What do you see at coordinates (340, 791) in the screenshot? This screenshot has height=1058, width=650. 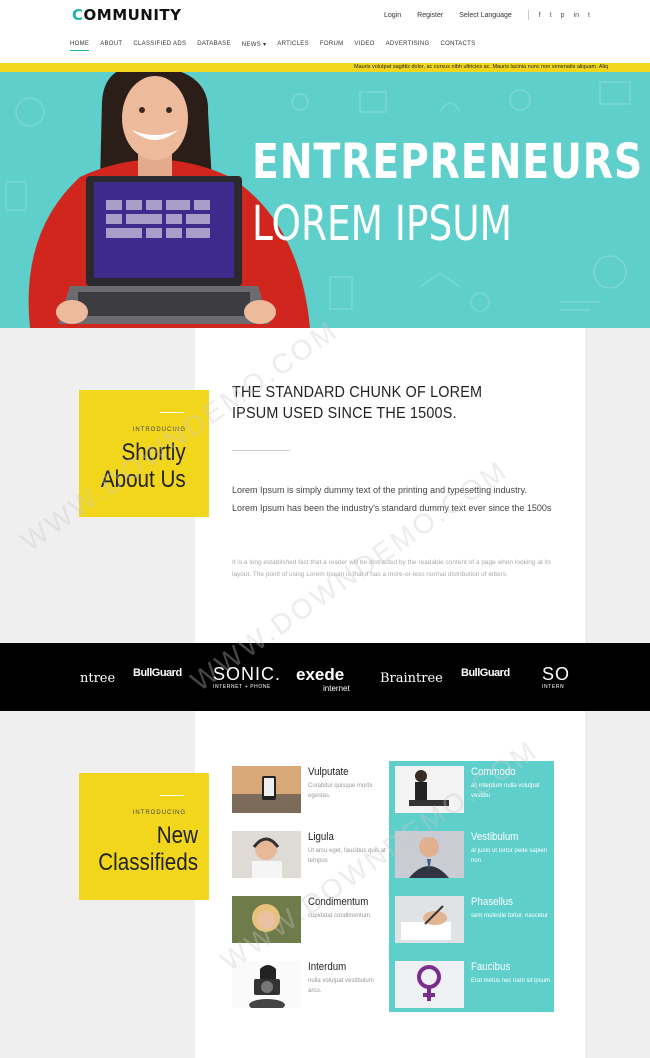 I see `classified-desc: Curabitur quisque morbi egestas.` at bounding box center [340, 791].